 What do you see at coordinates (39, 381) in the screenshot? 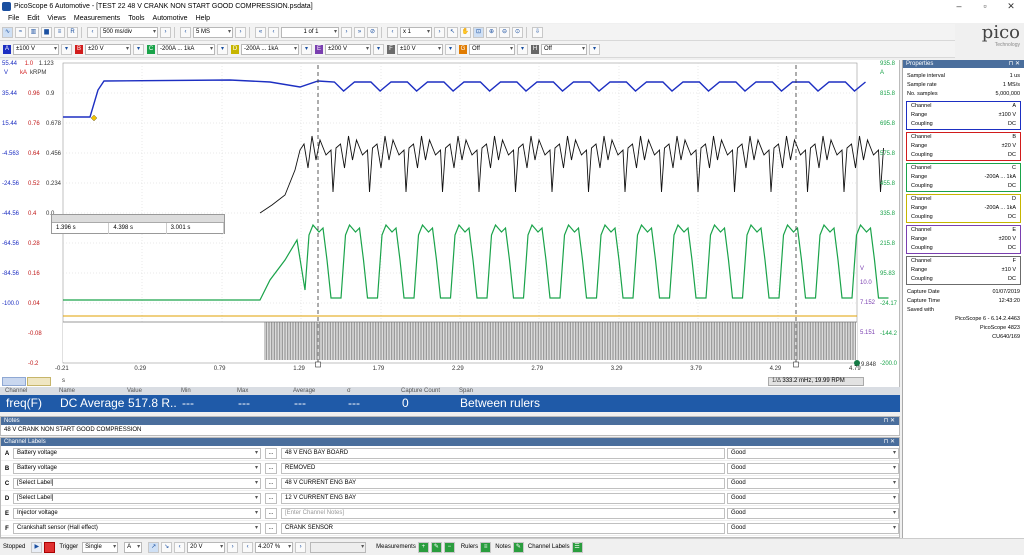
I see `channel-b-axis-tab` at bounding box center [39, 381].